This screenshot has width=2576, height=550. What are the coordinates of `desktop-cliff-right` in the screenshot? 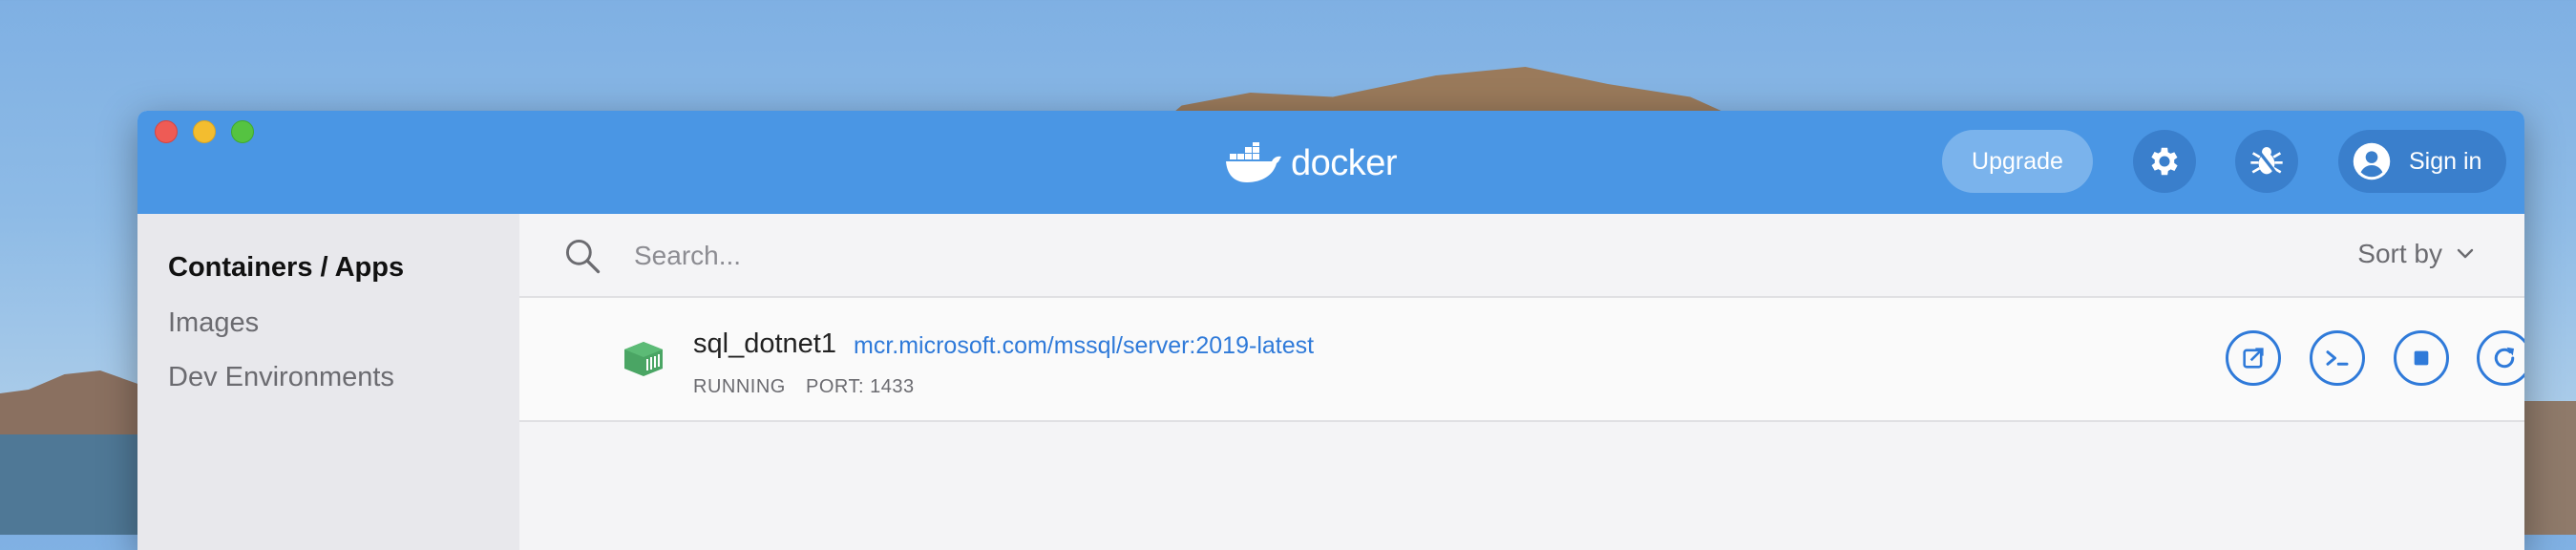 It's located at (2548, 468).